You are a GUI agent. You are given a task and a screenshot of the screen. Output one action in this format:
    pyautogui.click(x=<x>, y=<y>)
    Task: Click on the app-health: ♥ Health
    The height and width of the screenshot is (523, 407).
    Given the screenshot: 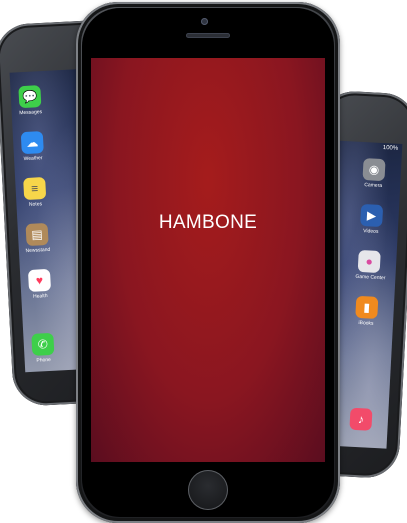 What is the action you would take?
    pyautogui.click(x=40, y=284)
    